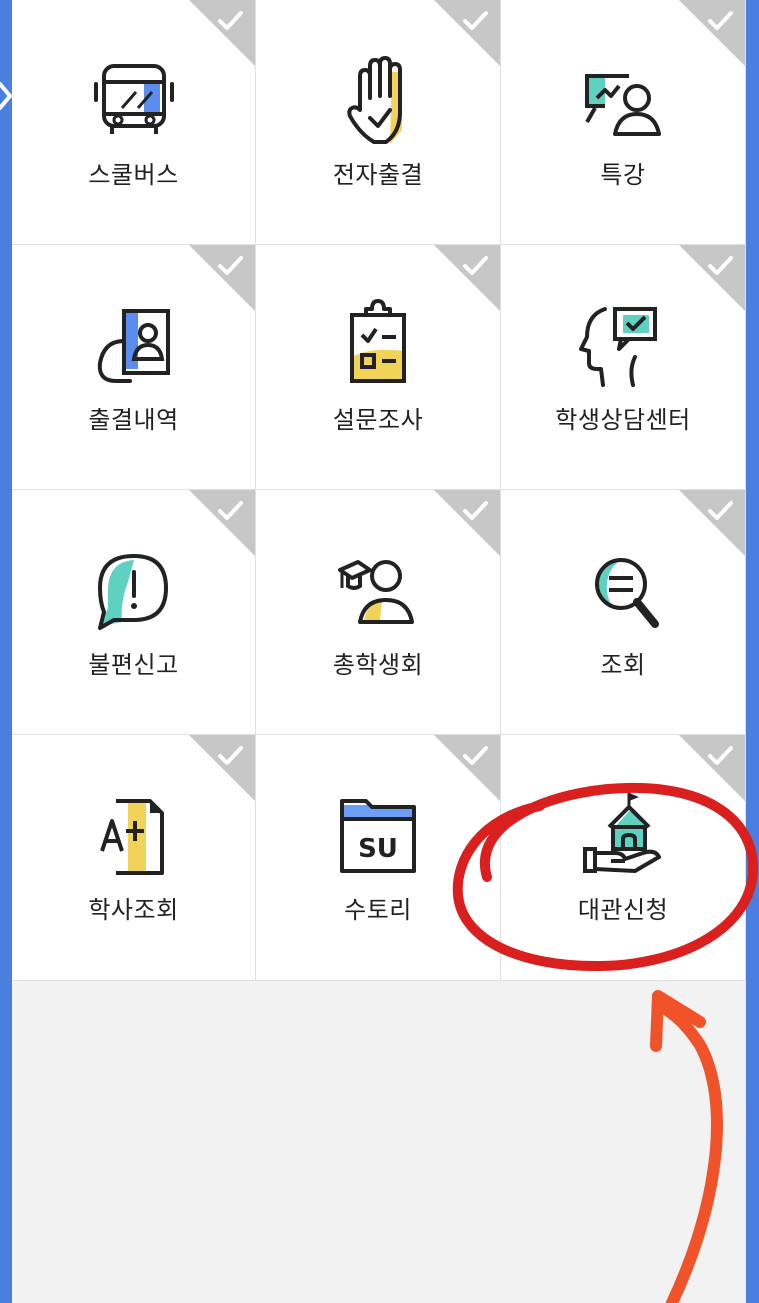 Image resolution: width=759 pixels, height=1303 pixels. Describe the element at coordinates (378, 849) in the screenshot. I see `su-folder-text: SU` at that location.